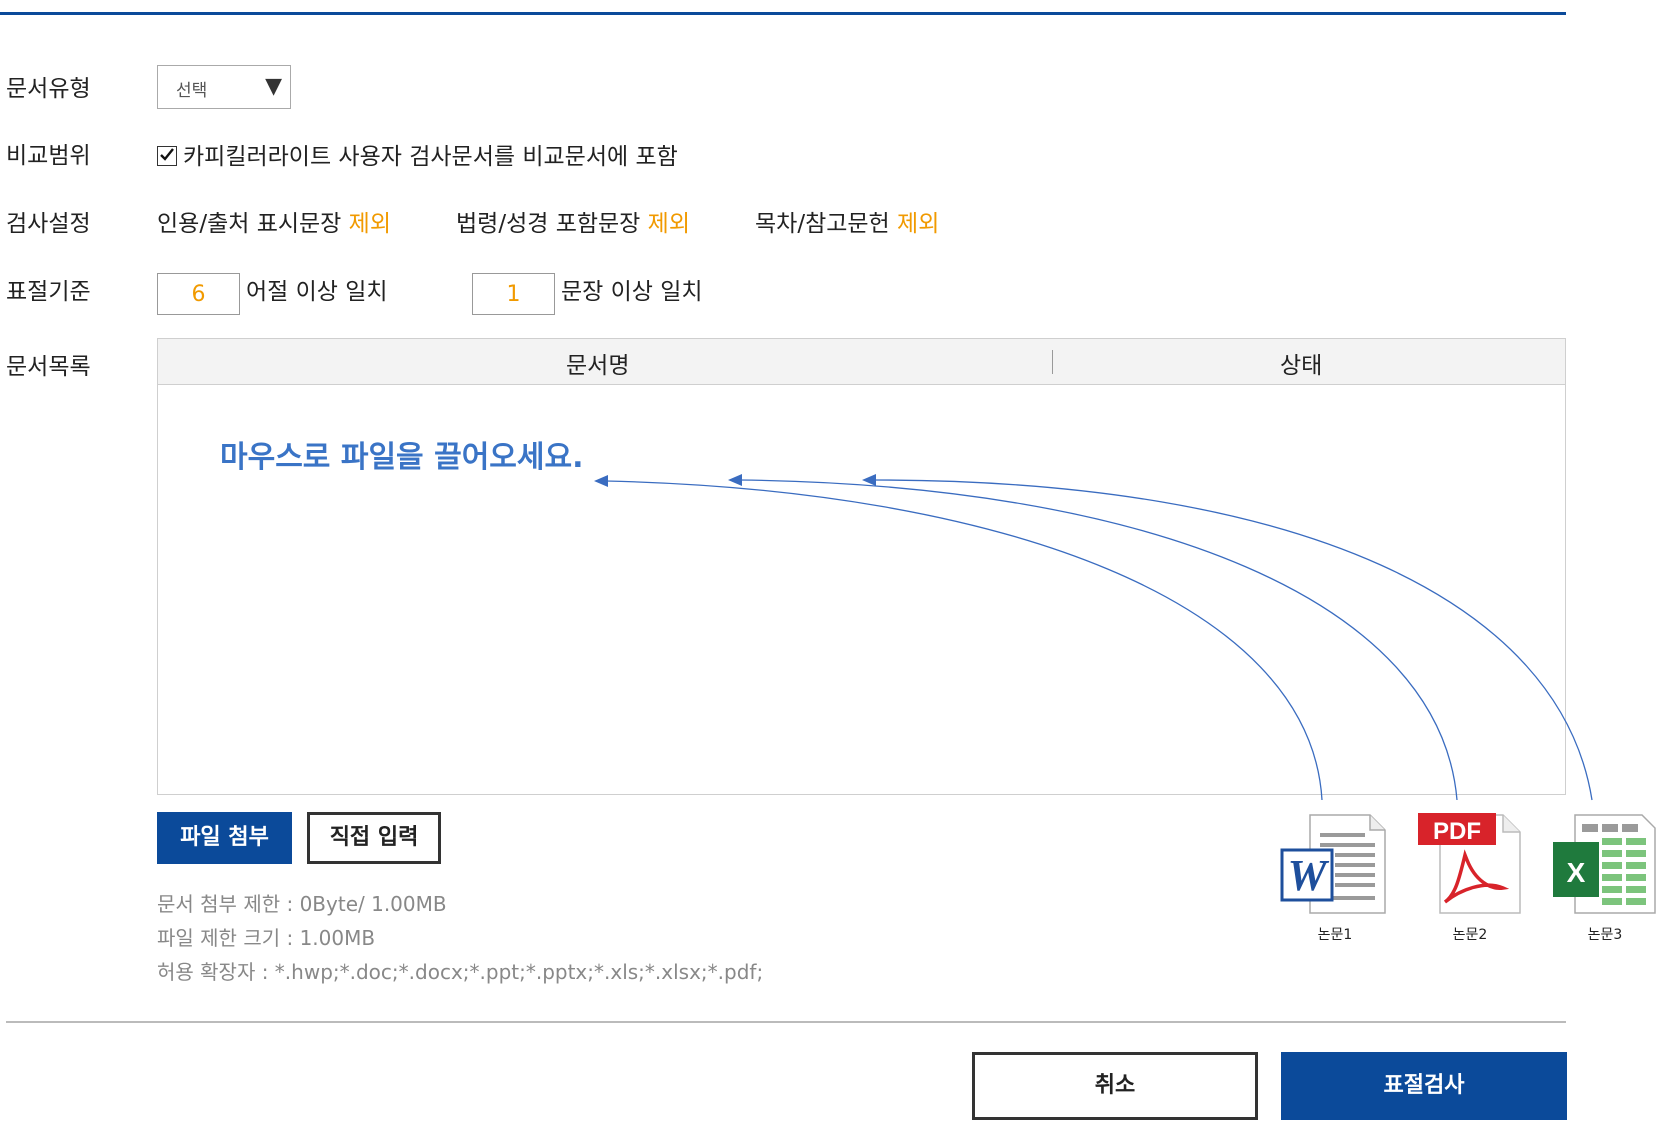 This screenshot has height=1125, width=1667. I want to click on direct-input-button: 직접 입력, so click(374, 838).